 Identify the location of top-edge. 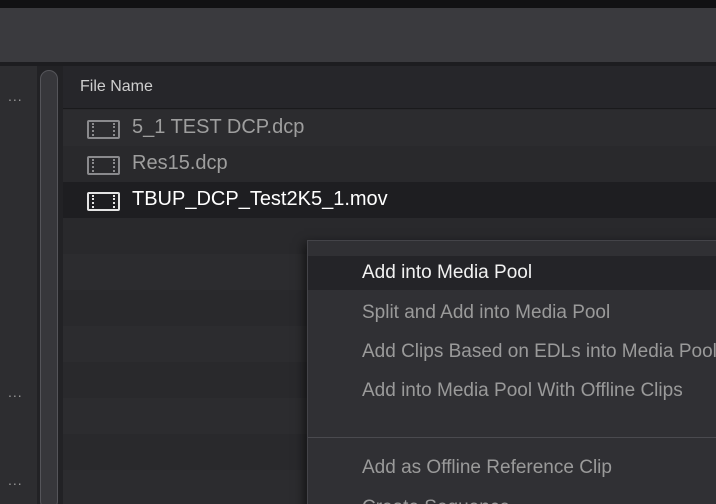
(358, 4).